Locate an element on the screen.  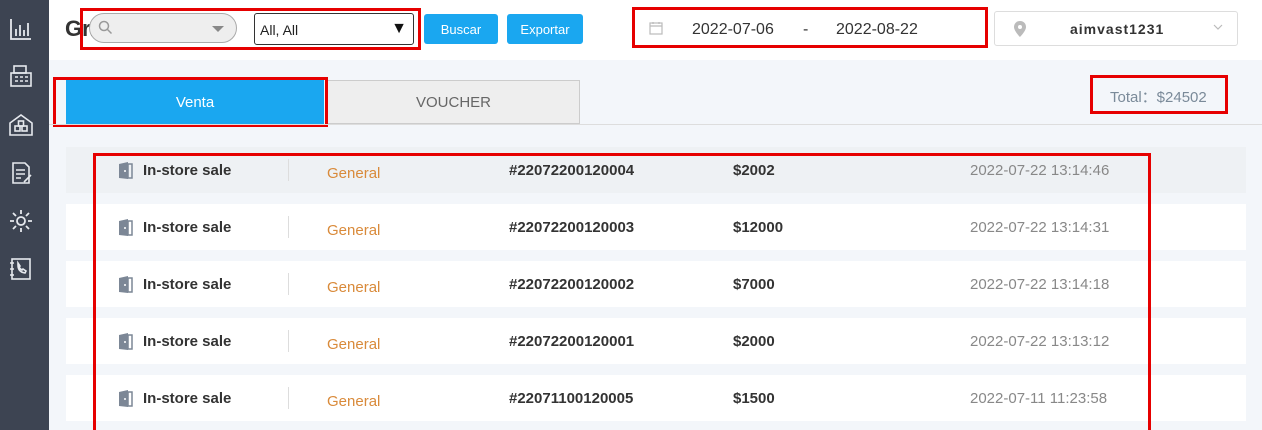
sidebar is located at coordinates (24, 215).